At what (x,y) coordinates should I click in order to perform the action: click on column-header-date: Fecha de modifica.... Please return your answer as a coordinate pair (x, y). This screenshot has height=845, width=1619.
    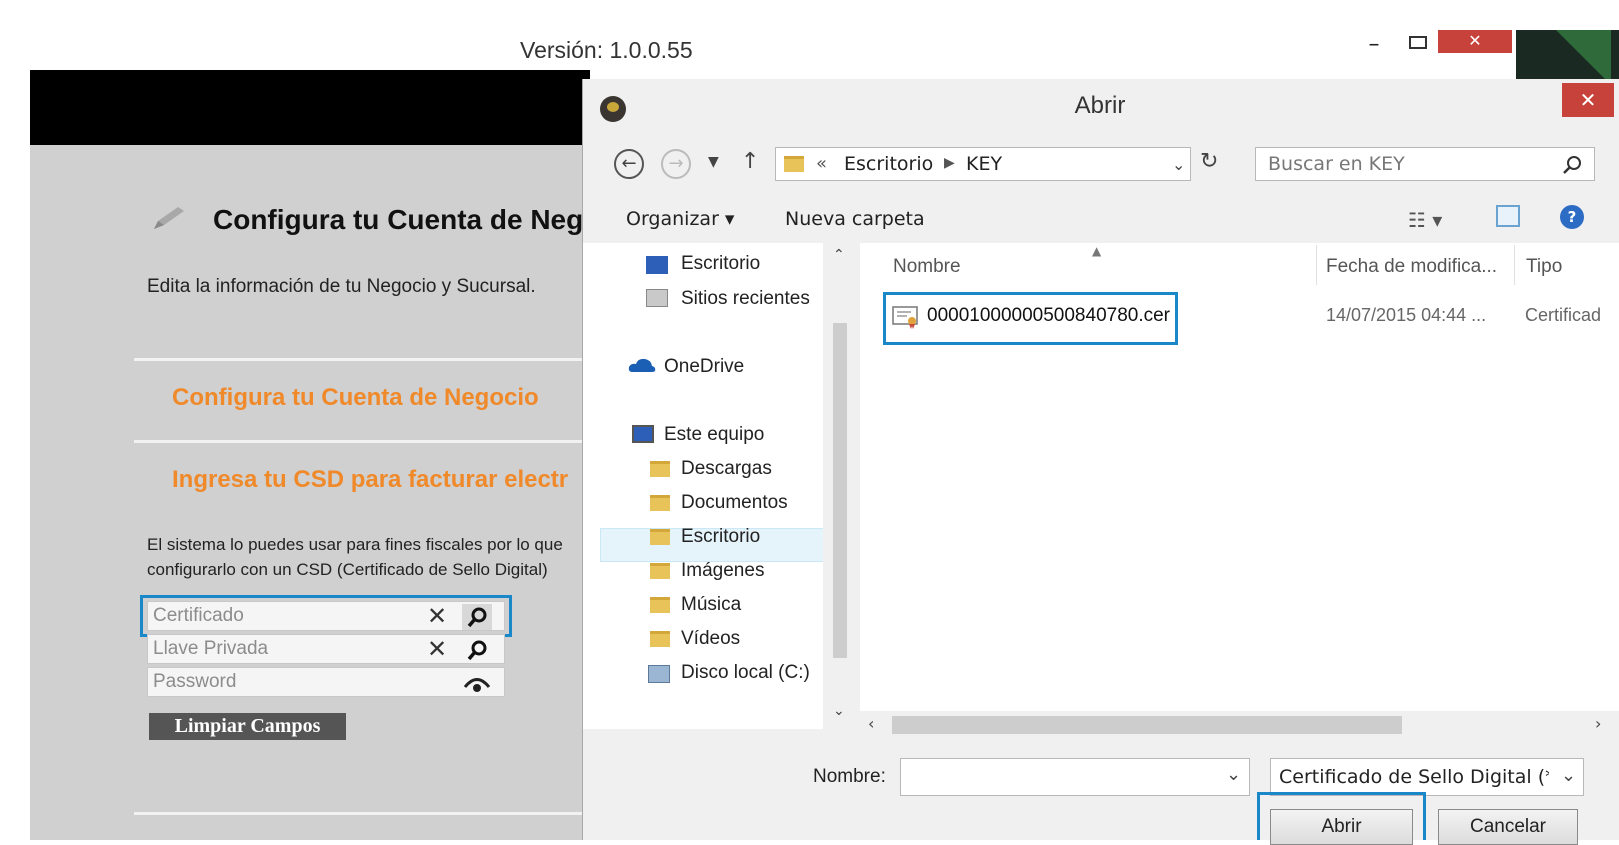
    Looking at the image, I should click on (1411, 267).